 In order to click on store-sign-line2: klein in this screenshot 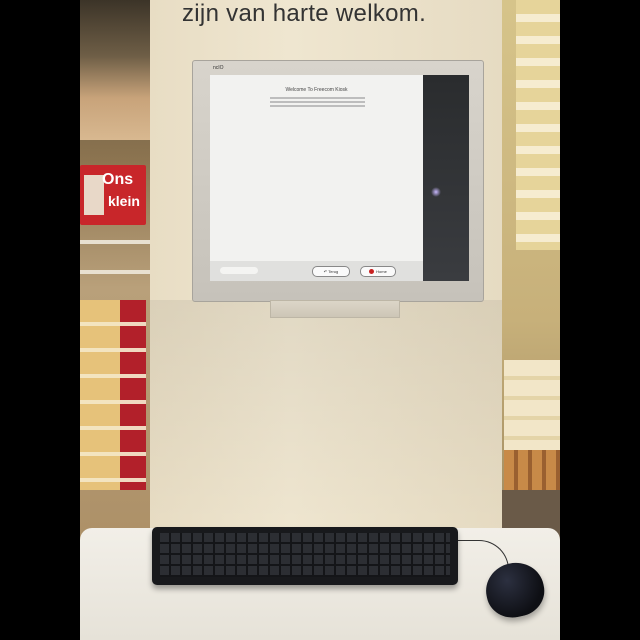, I will do `click(124, 201)`.